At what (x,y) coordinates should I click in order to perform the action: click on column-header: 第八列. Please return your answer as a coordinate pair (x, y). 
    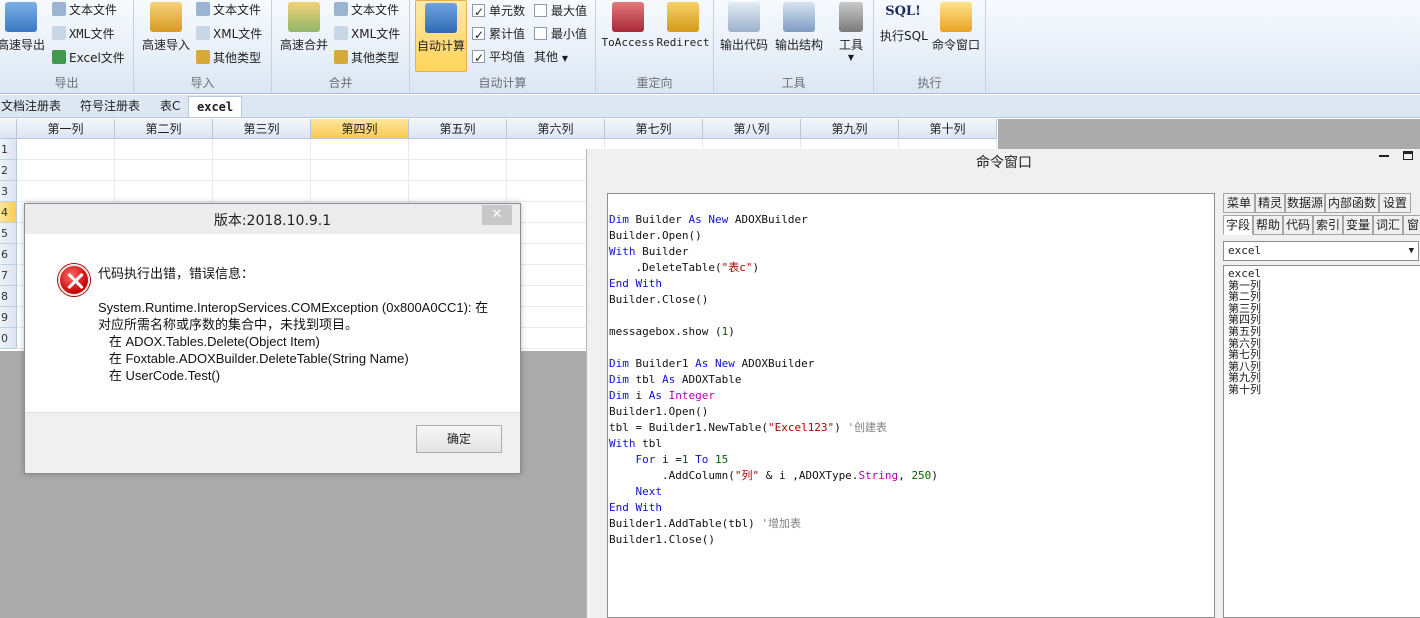
    Looking at the image, I should click on (752, 129).